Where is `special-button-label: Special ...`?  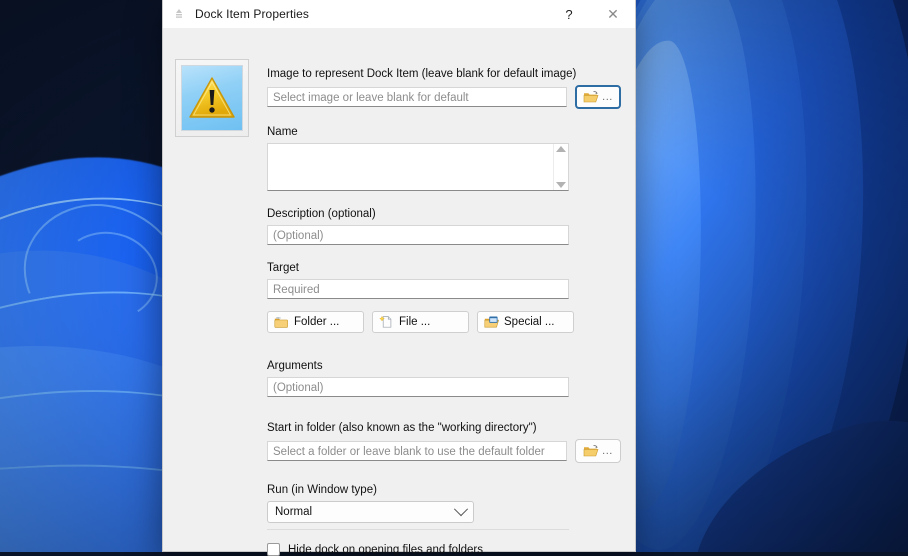 special-button-label: Special ... is located at coordinates (529, 322).